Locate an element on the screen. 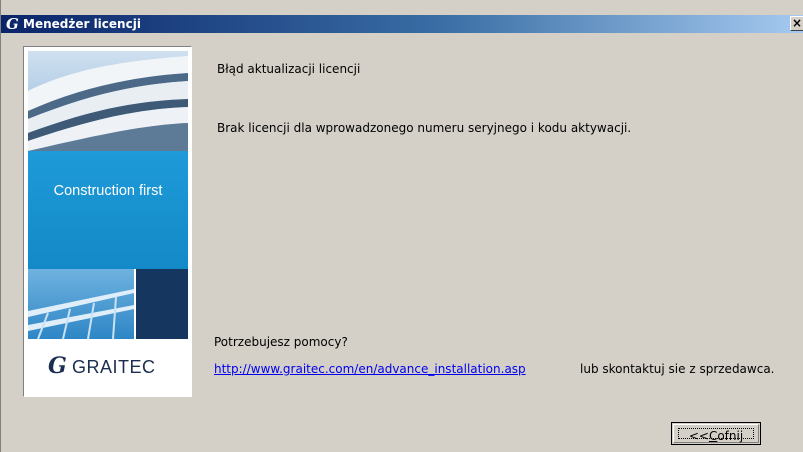 This screenshot has width=803, height=452. graitec-logo: G GRAITEC is located at coordinates (108, 366).